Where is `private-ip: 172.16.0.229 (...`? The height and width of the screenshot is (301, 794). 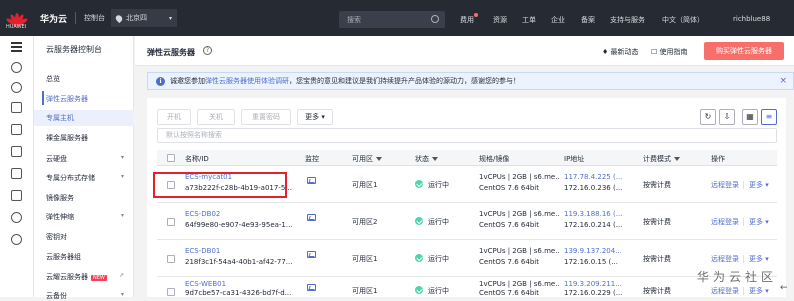 private-ip: 172.16.0.229 (... is located at coordinates (593, 293).